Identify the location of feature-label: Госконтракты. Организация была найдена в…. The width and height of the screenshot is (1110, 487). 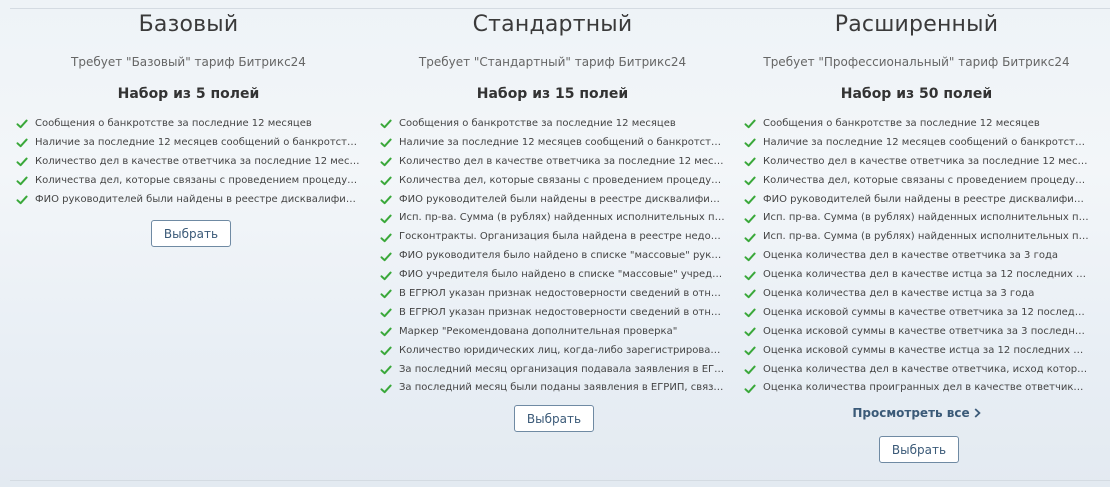
(562, 237).